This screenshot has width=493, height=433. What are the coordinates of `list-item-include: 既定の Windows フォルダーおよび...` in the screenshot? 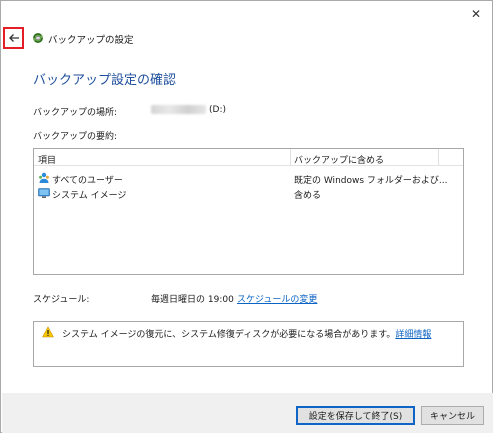 It's located at (371, 181).